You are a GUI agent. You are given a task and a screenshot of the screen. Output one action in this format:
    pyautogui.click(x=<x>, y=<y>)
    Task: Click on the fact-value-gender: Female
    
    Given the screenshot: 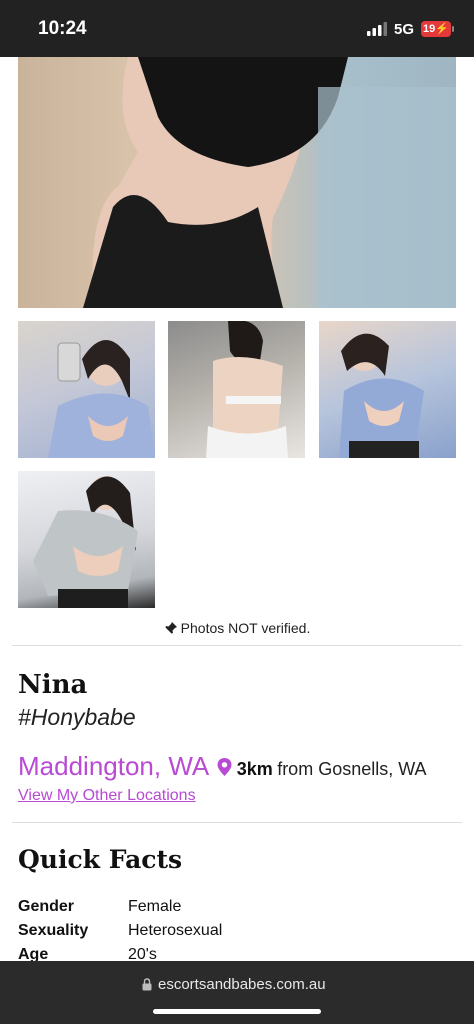 What is the action you would take?
    pyautogui.click(x=155, y=906)
    